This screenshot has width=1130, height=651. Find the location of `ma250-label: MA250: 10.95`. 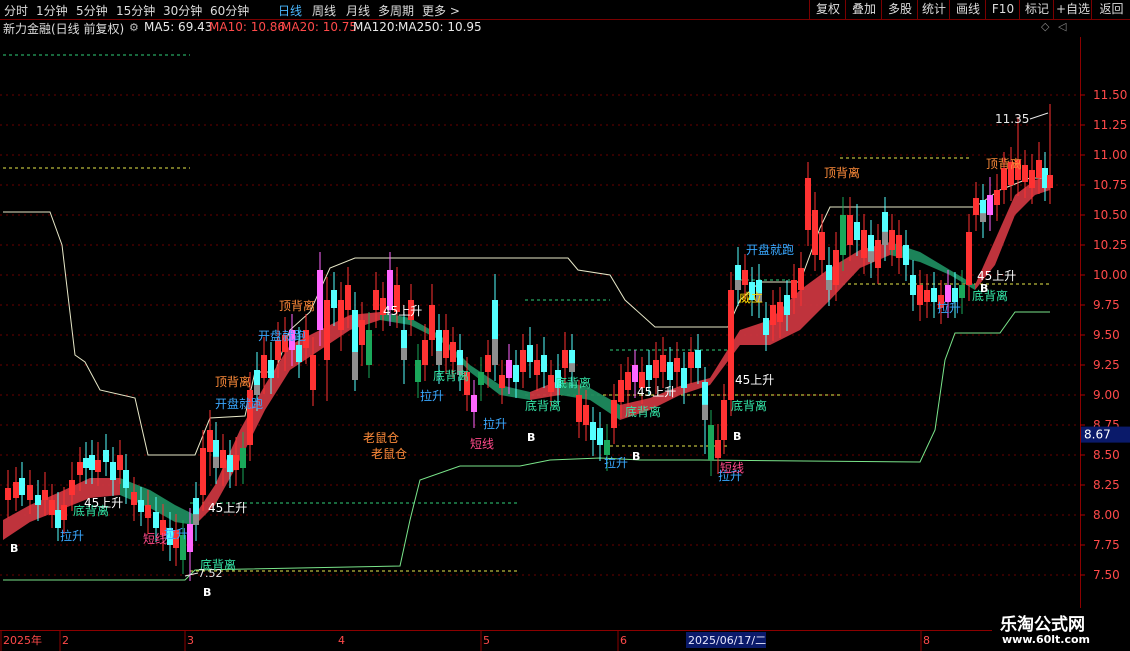

ma250-label: MA250: 10.95 is located at coordinates (440, 27).